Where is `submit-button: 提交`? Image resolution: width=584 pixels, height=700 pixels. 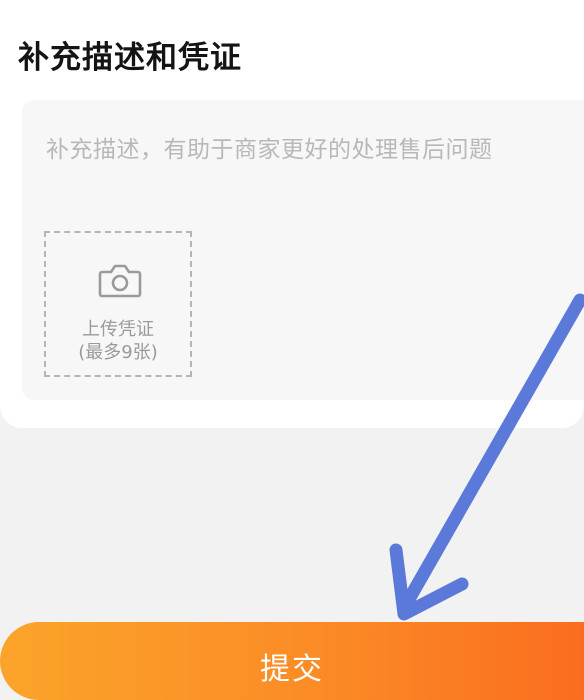 submit-button: 提交 is located at coordinates (292, 661).